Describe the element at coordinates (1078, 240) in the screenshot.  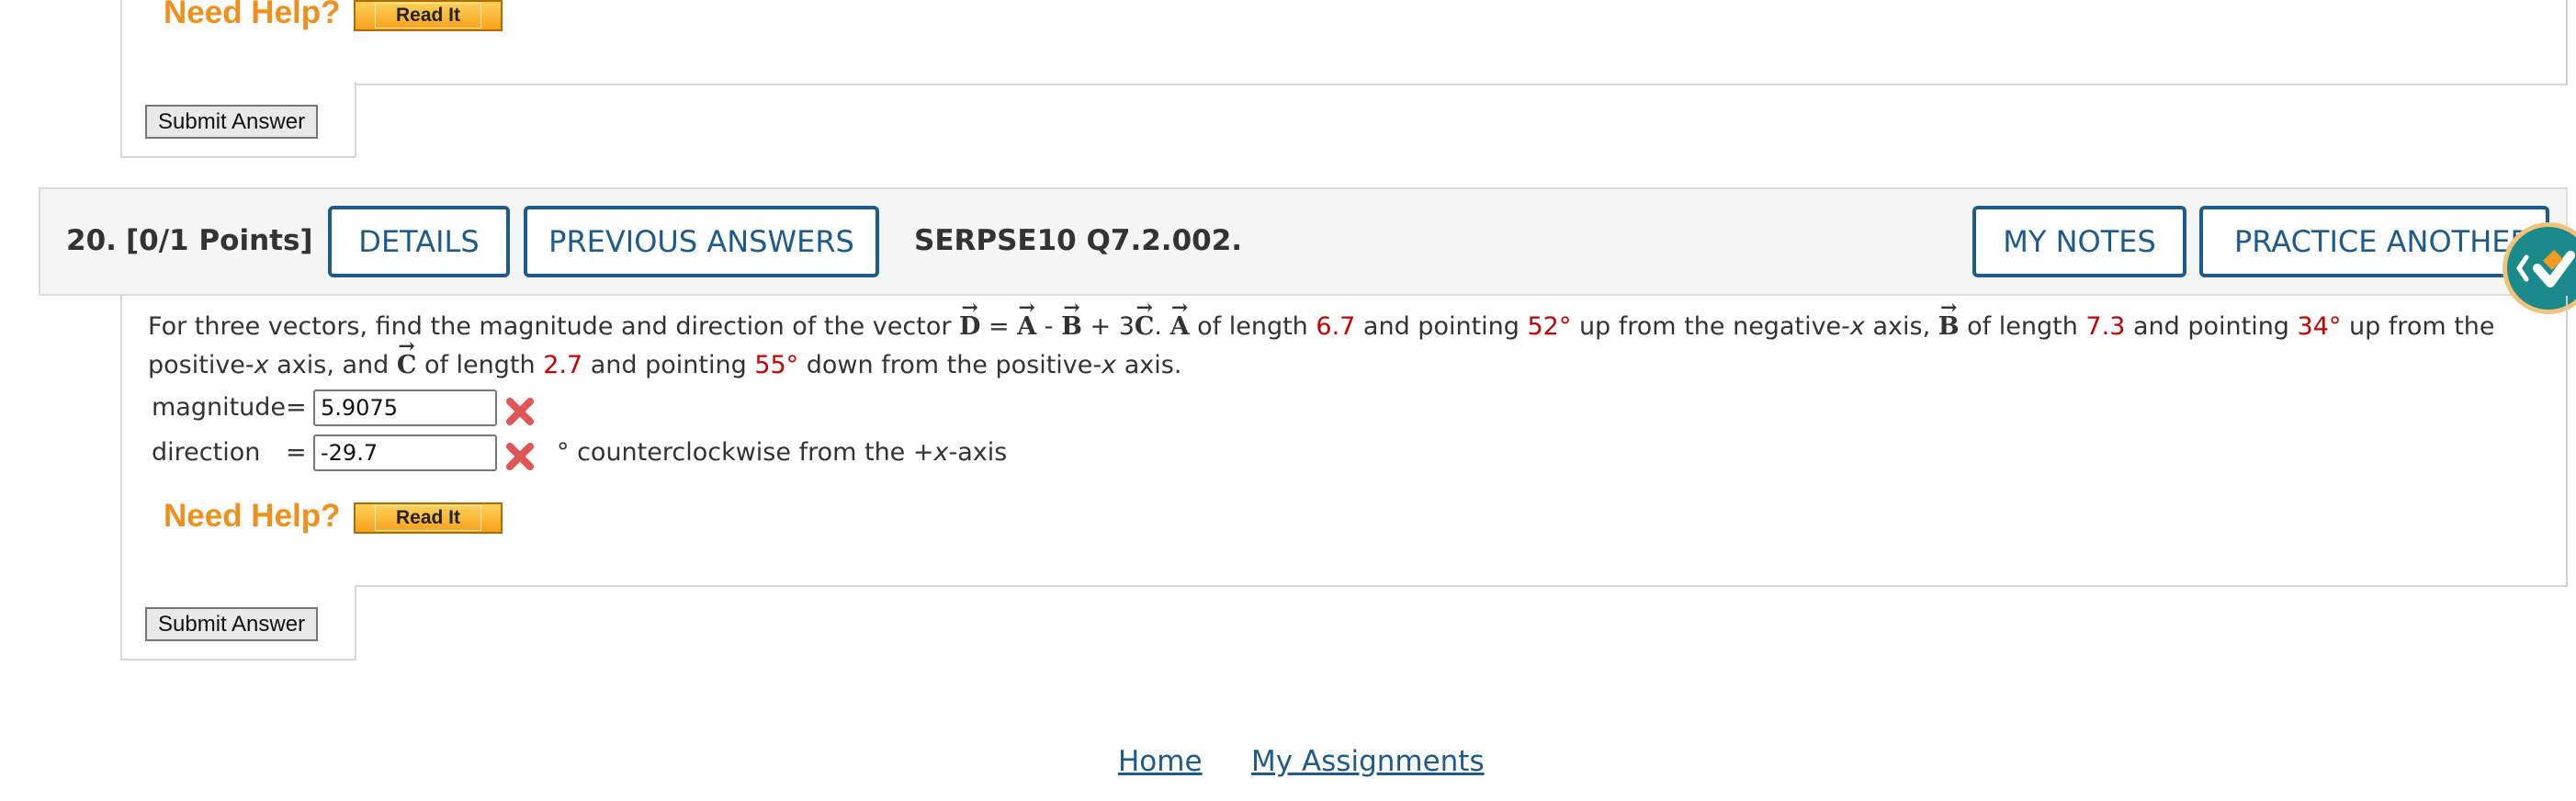
I see `question-code: SERPSE10 Q7.2.002.` at that location.